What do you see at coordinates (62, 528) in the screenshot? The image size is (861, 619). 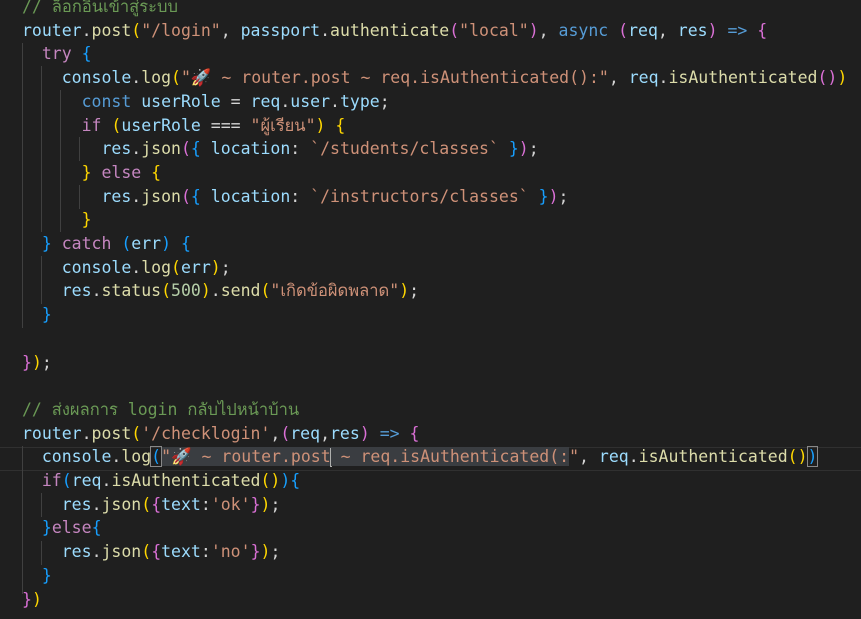 I see `code-line: }else{` at bounding box center [62, 528].